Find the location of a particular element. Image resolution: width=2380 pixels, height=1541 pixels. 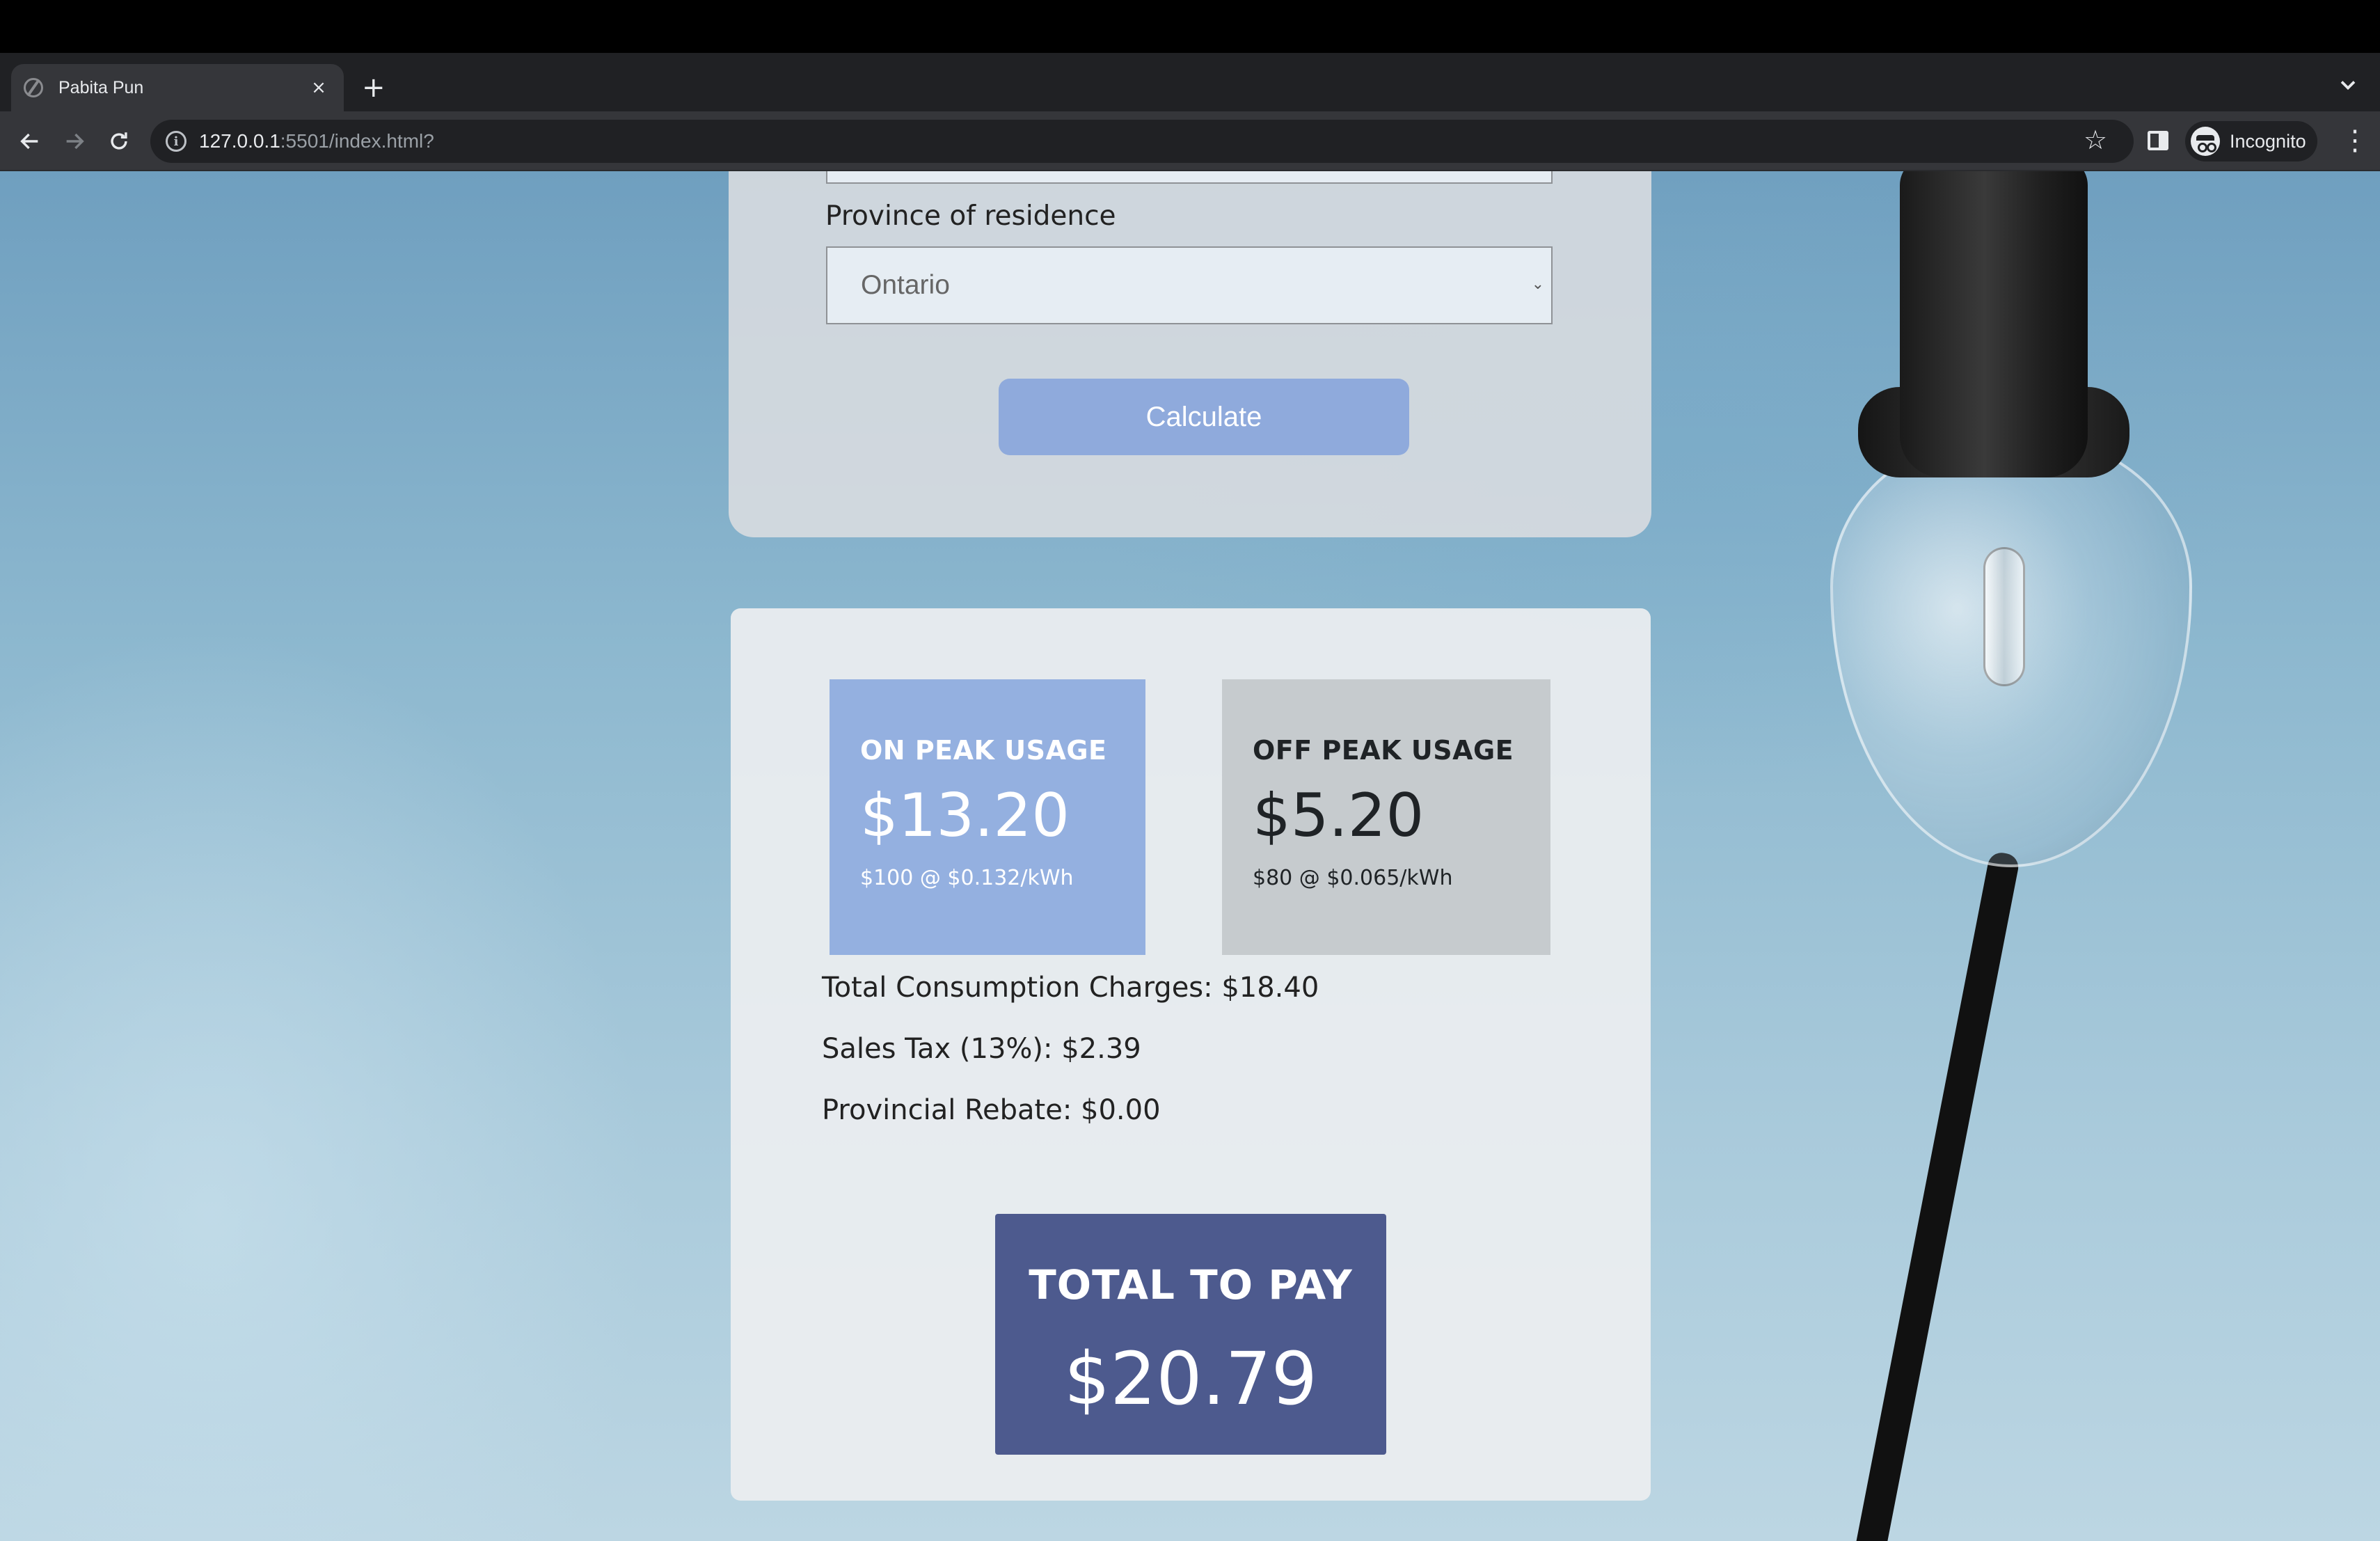

sales-tax: Sales Tax (13%): $2.39 is located at coordinates (981, 1049).